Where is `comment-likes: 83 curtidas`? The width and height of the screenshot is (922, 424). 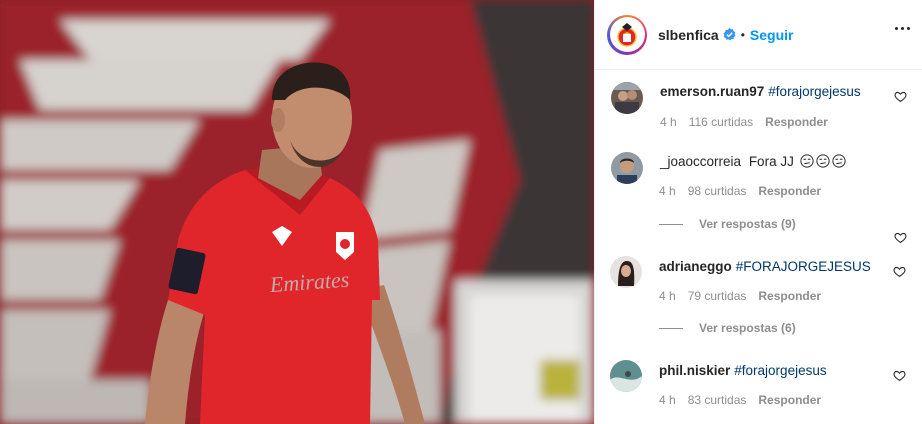 comment-likes: 83 curtidas is located at coordinates (717, 400).